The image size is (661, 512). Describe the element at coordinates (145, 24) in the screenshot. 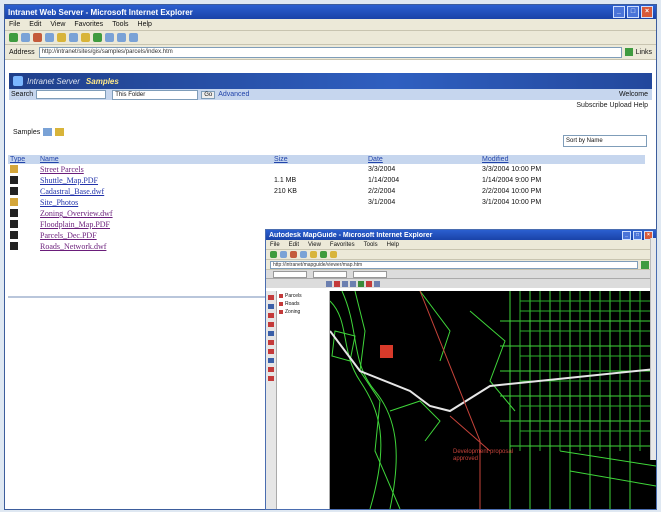

I see `menu-help: Help` at that location.